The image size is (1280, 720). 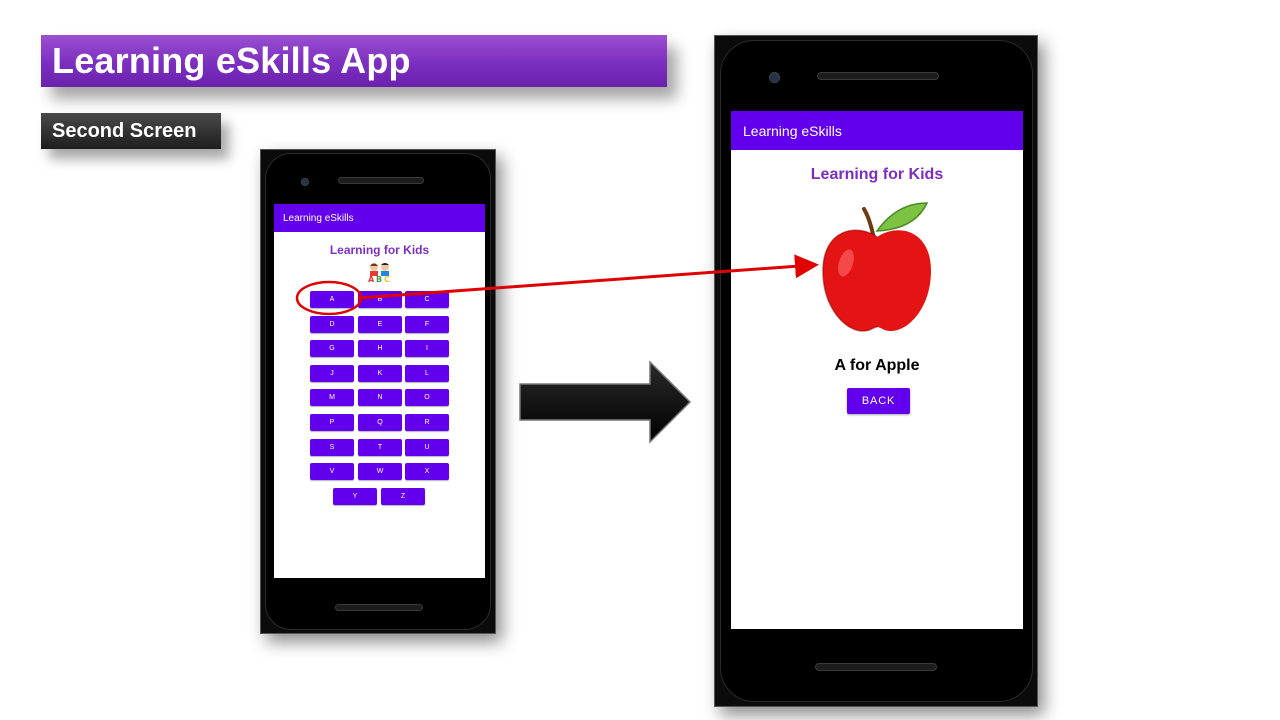 I want to click on letter-button-e: E, so click(x=380, y=324).